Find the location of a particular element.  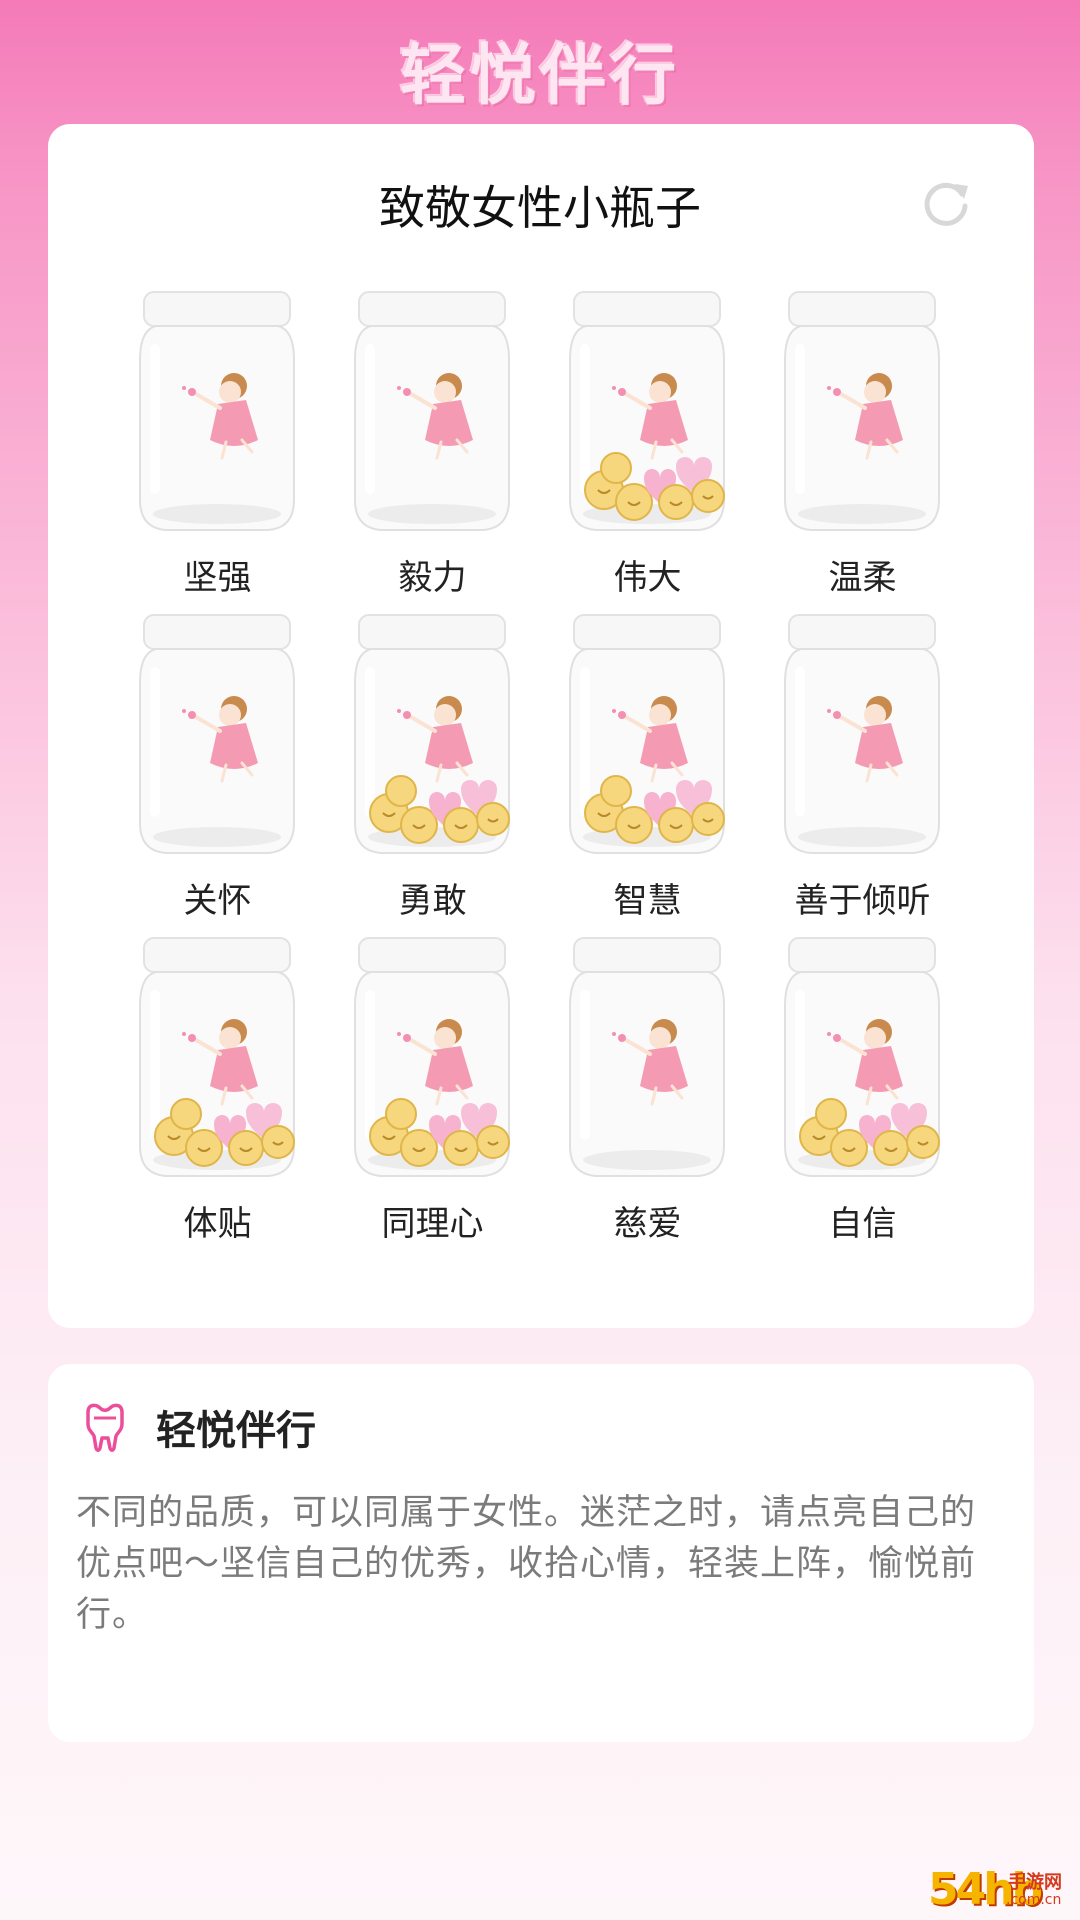

tooth-icon is located at coordinates (105, 1427).